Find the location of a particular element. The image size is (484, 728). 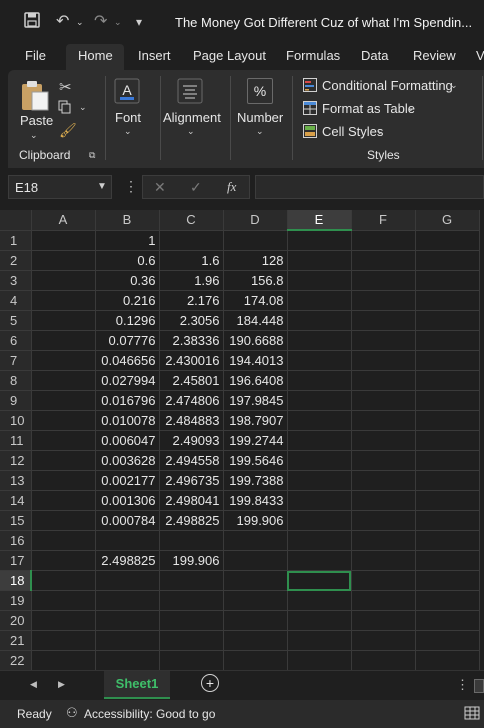

row-header: 21 is located at coordinates (16, 640).